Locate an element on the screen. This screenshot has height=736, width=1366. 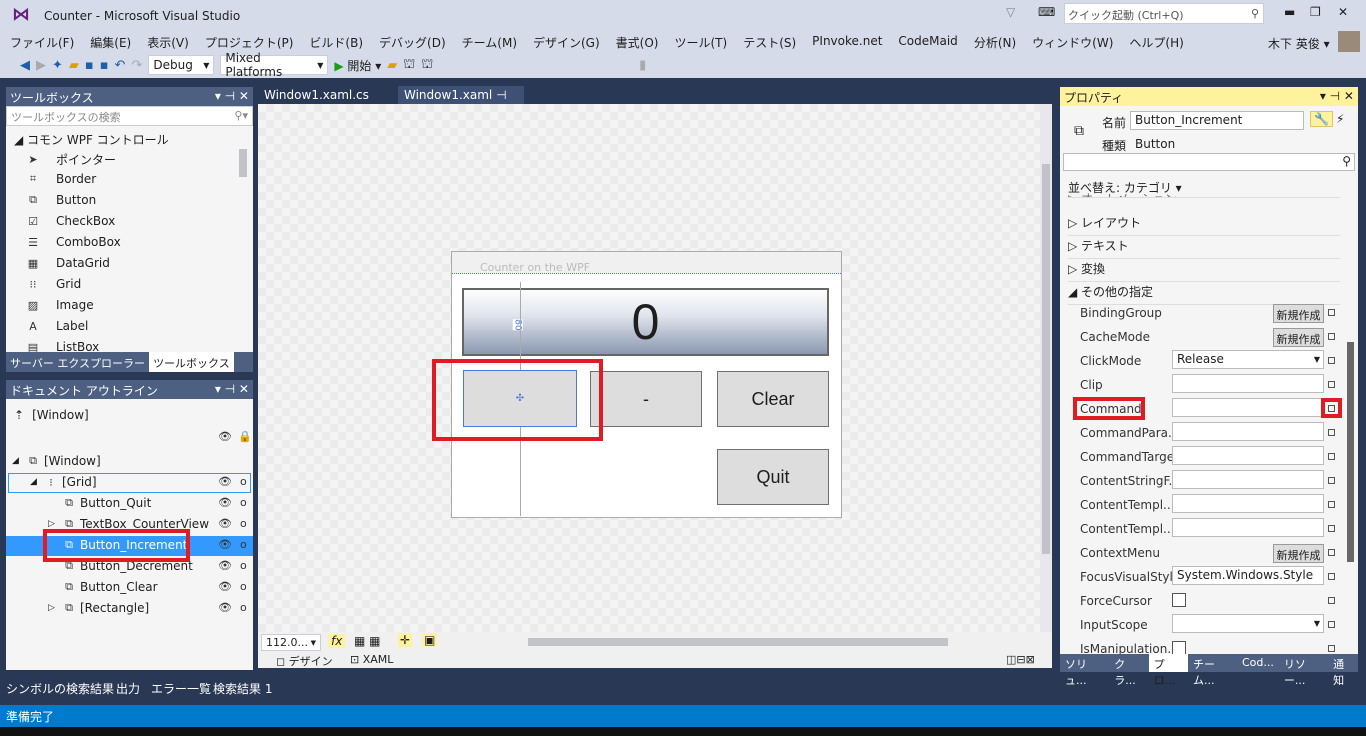
menu-item: プロジェクト(P) is located at coordinates (253, 41).